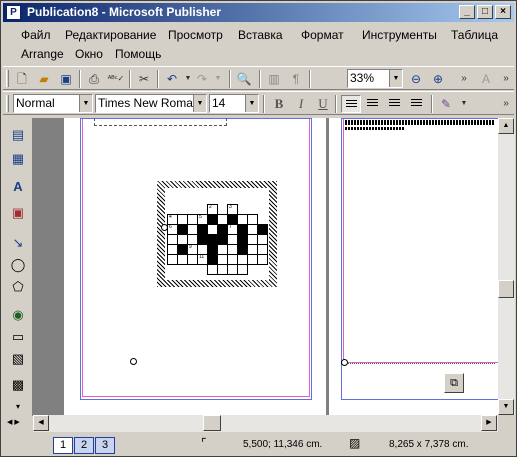 The image size is (517, 457). I want to click on zoom-page-icon: 🔍, so click(244, 79).